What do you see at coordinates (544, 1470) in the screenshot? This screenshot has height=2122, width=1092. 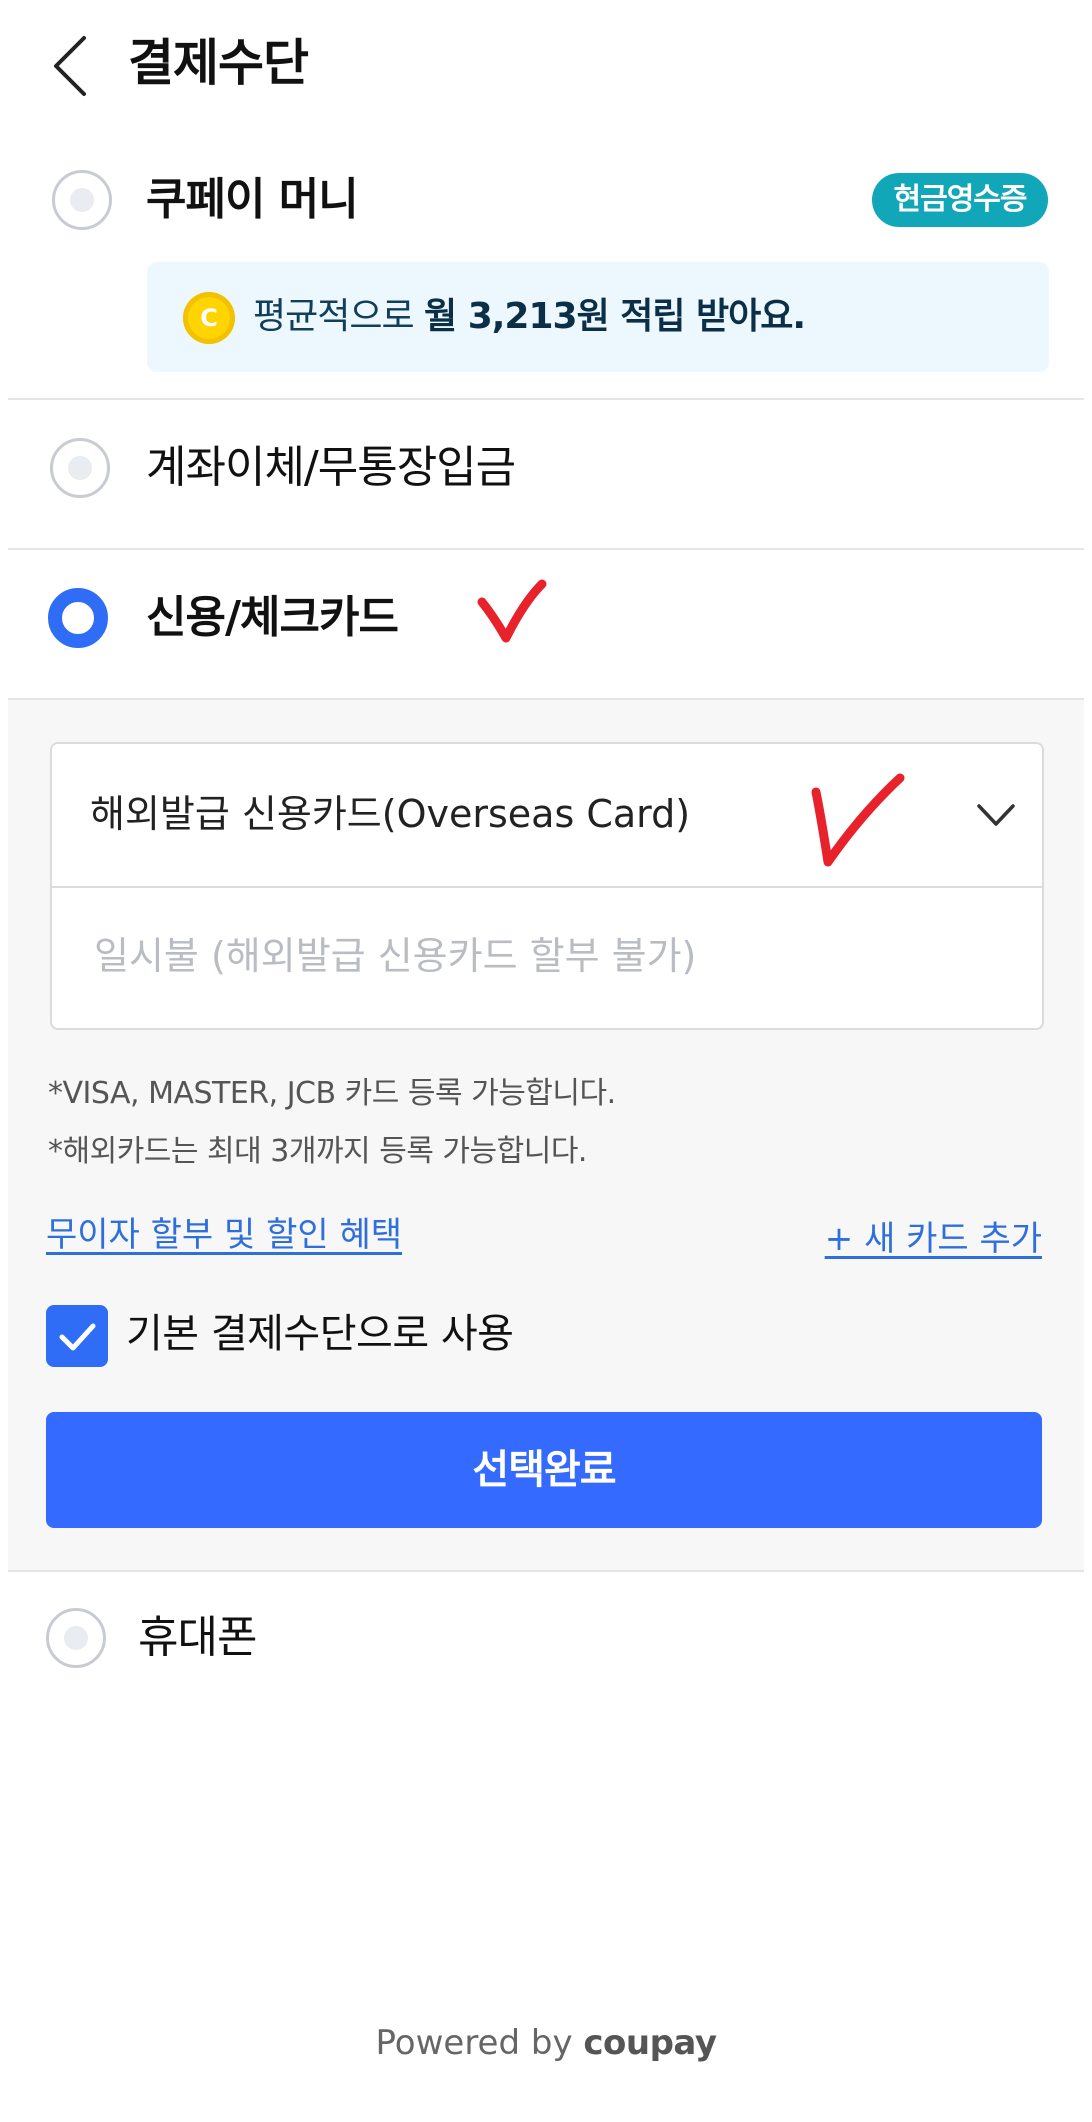 I see `confirm-selection-button: 선택완료` at bounding box center [544, 1470].